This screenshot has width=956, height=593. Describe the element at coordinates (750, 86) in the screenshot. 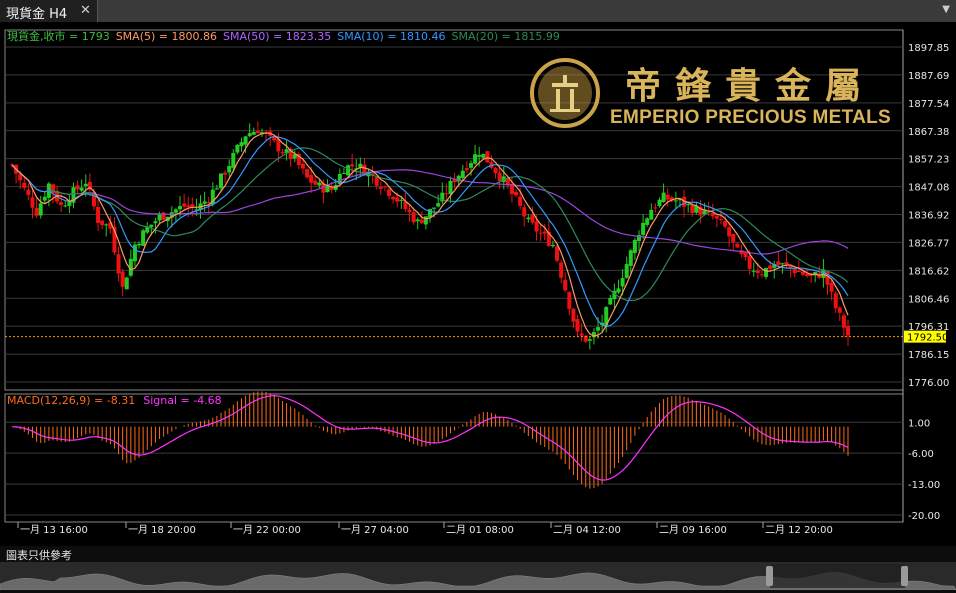

I see `logo-chinese: 帝鋒貴金屬` at that location.